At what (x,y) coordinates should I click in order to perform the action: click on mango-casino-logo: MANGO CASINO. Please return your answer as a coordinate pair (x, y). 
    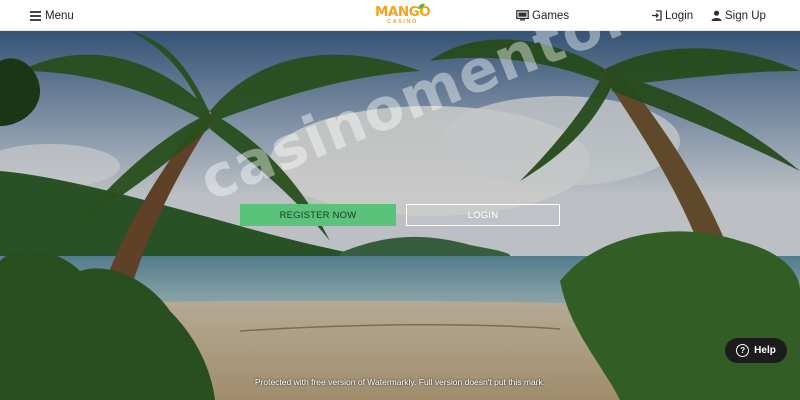
    Looking at the image, I should click on (403, 16).